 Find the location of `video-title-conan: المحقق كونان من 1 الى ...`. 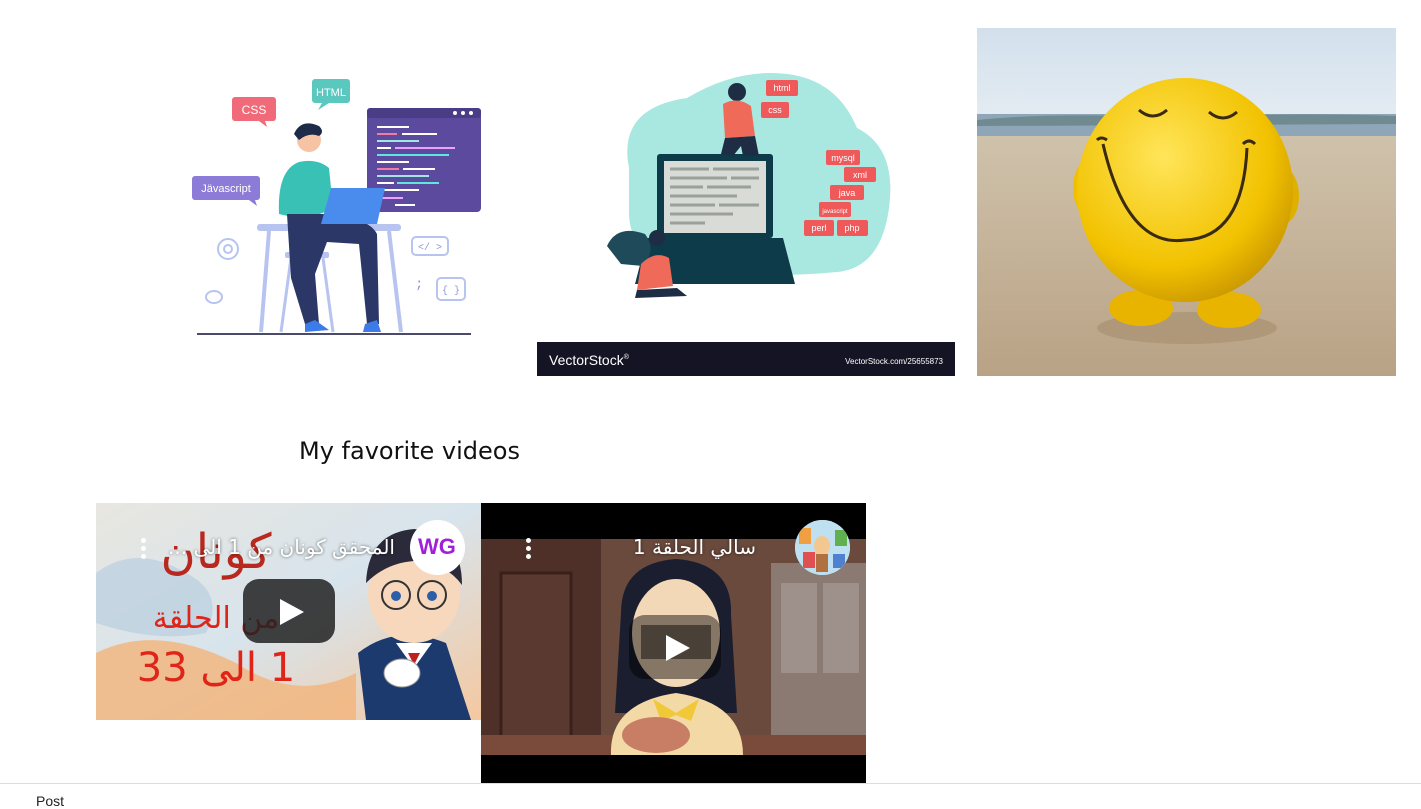

video-title-conan: المحقق كونان من 1 الى ... is located at coordinates (281, 547).